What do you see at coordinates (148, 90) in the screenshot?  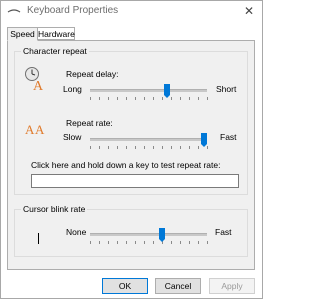 I see `repeat-delay-track` at bounding box center [148, 90].